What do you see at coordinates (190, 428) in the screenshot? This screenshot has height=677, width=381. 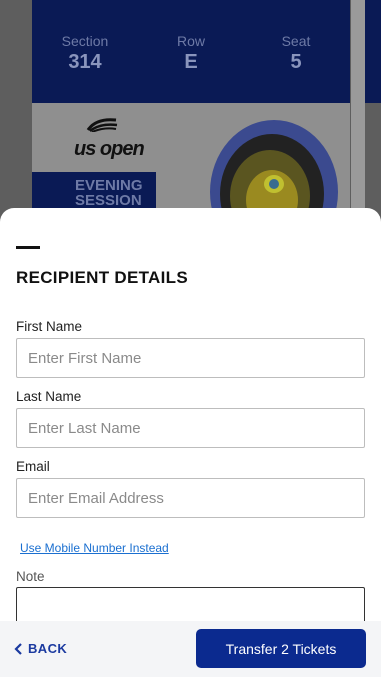 I see `last-name-input` at bounding box center [190, 428].